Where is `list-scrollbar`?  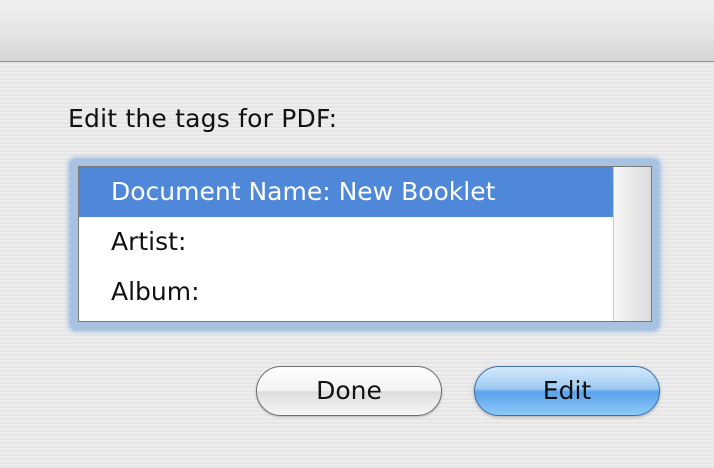 list-scrollbar is located at coordinates (632, 244).